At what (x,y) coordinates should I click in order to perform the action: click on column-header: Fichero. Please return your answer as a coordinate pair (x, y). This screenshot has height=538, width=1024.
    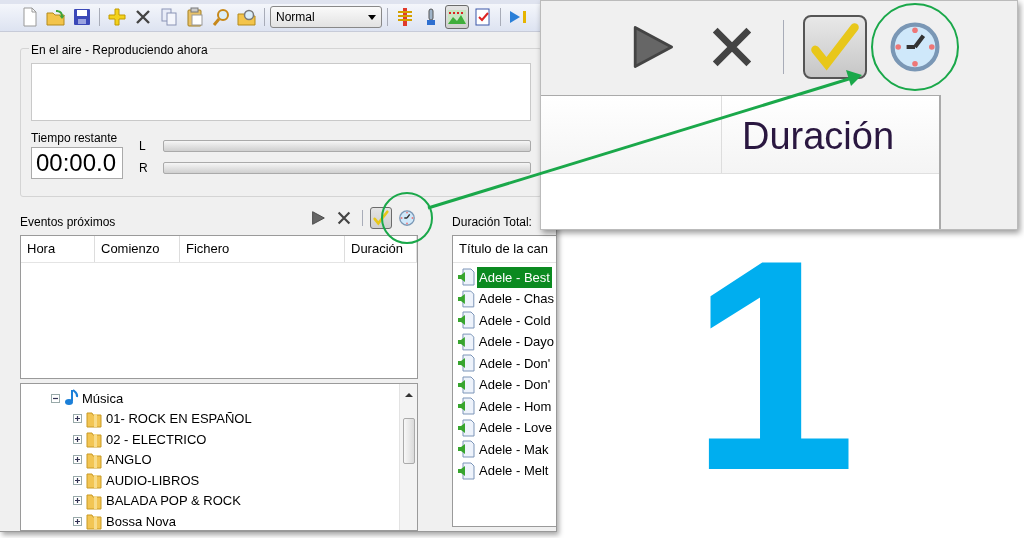
    Looking at the image, I should click on (262, 249).